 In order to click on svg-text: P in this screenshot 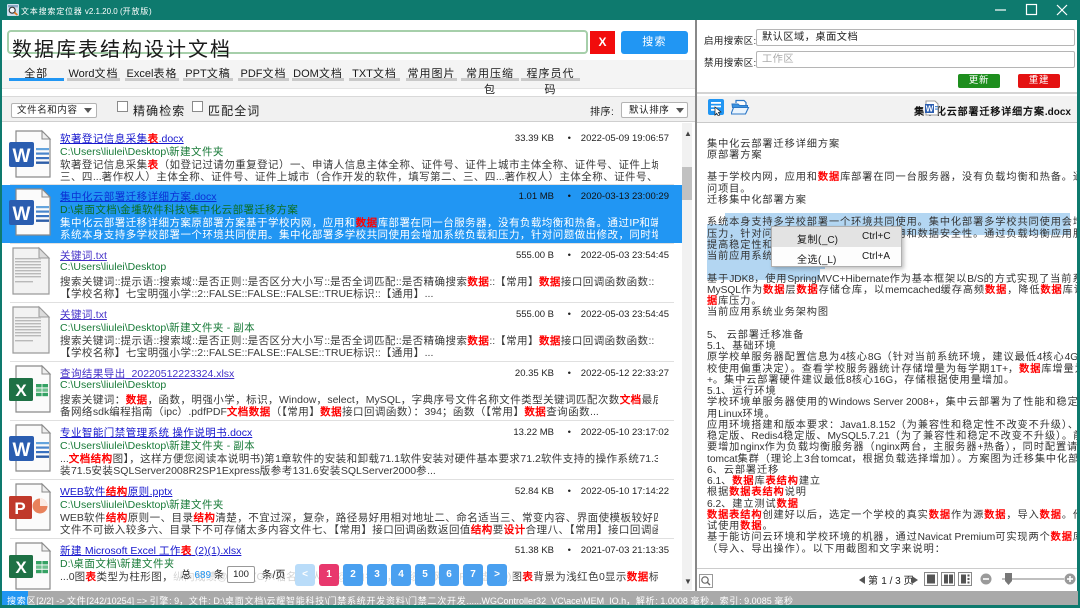, I will do `click(19, 508)`.